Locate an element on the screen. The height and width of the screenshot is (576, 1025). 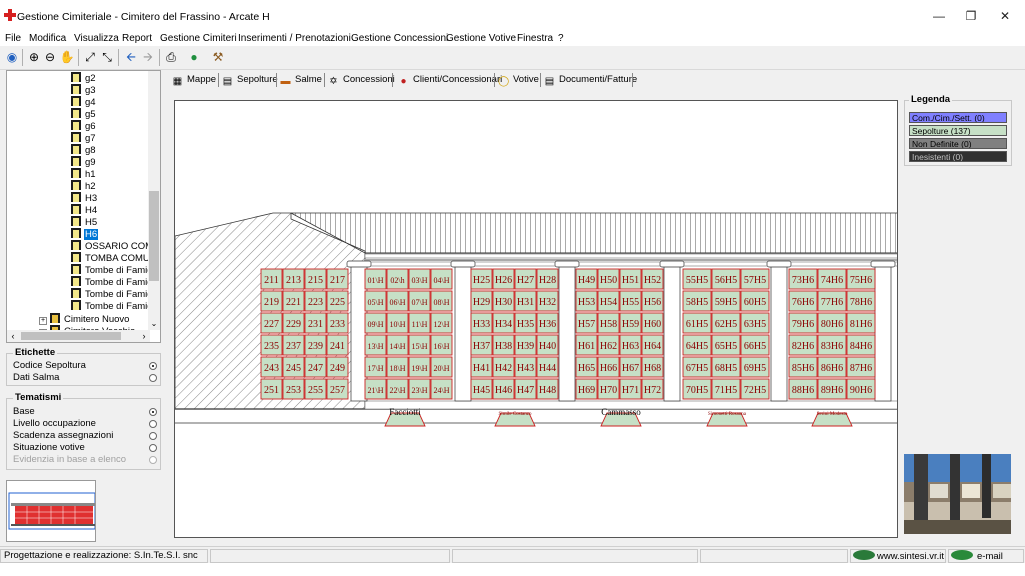
burial-cell: H39 is located at coordinates (525, 345).